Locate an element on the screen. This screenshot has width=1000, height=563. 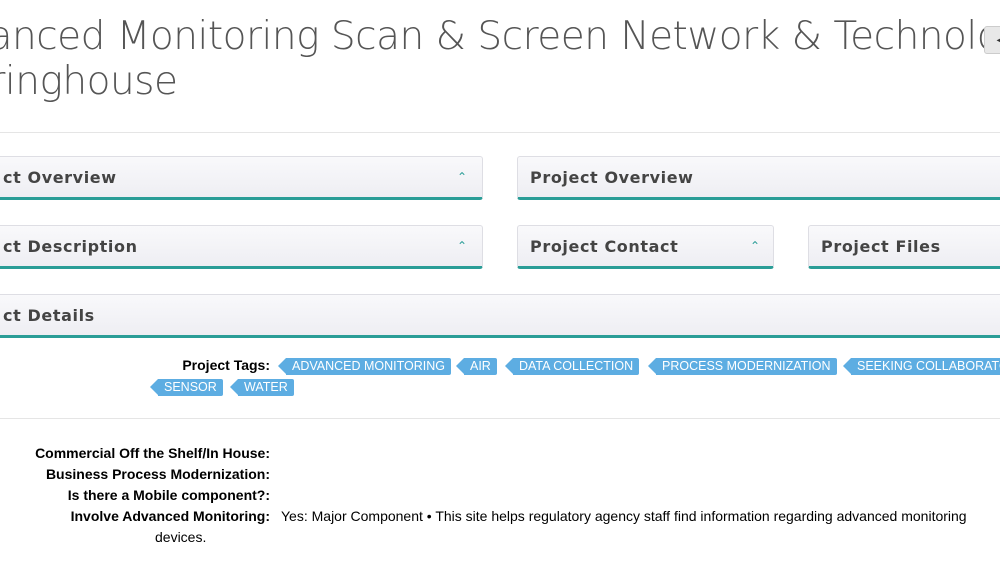
advanced-monitoring-value-cont: devices. is located at coordinates (181, 537).